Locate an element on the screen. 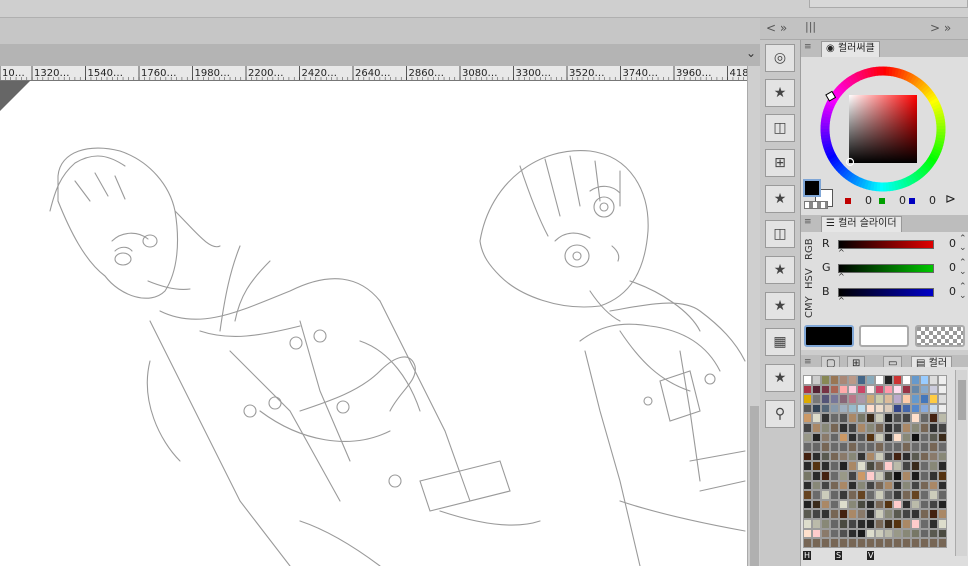 This screenshot has height=566, width=968. panel-collapse-right: > » is located at coordinates (940, 28).